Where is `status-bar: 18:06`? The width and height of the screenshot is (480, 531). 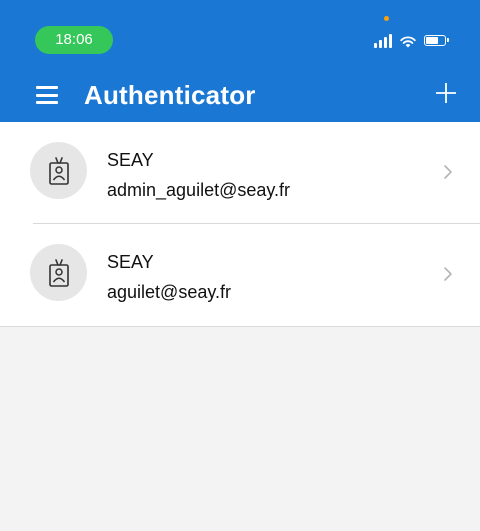 status-bar: 18:06 is located at coordinates (240, 35).